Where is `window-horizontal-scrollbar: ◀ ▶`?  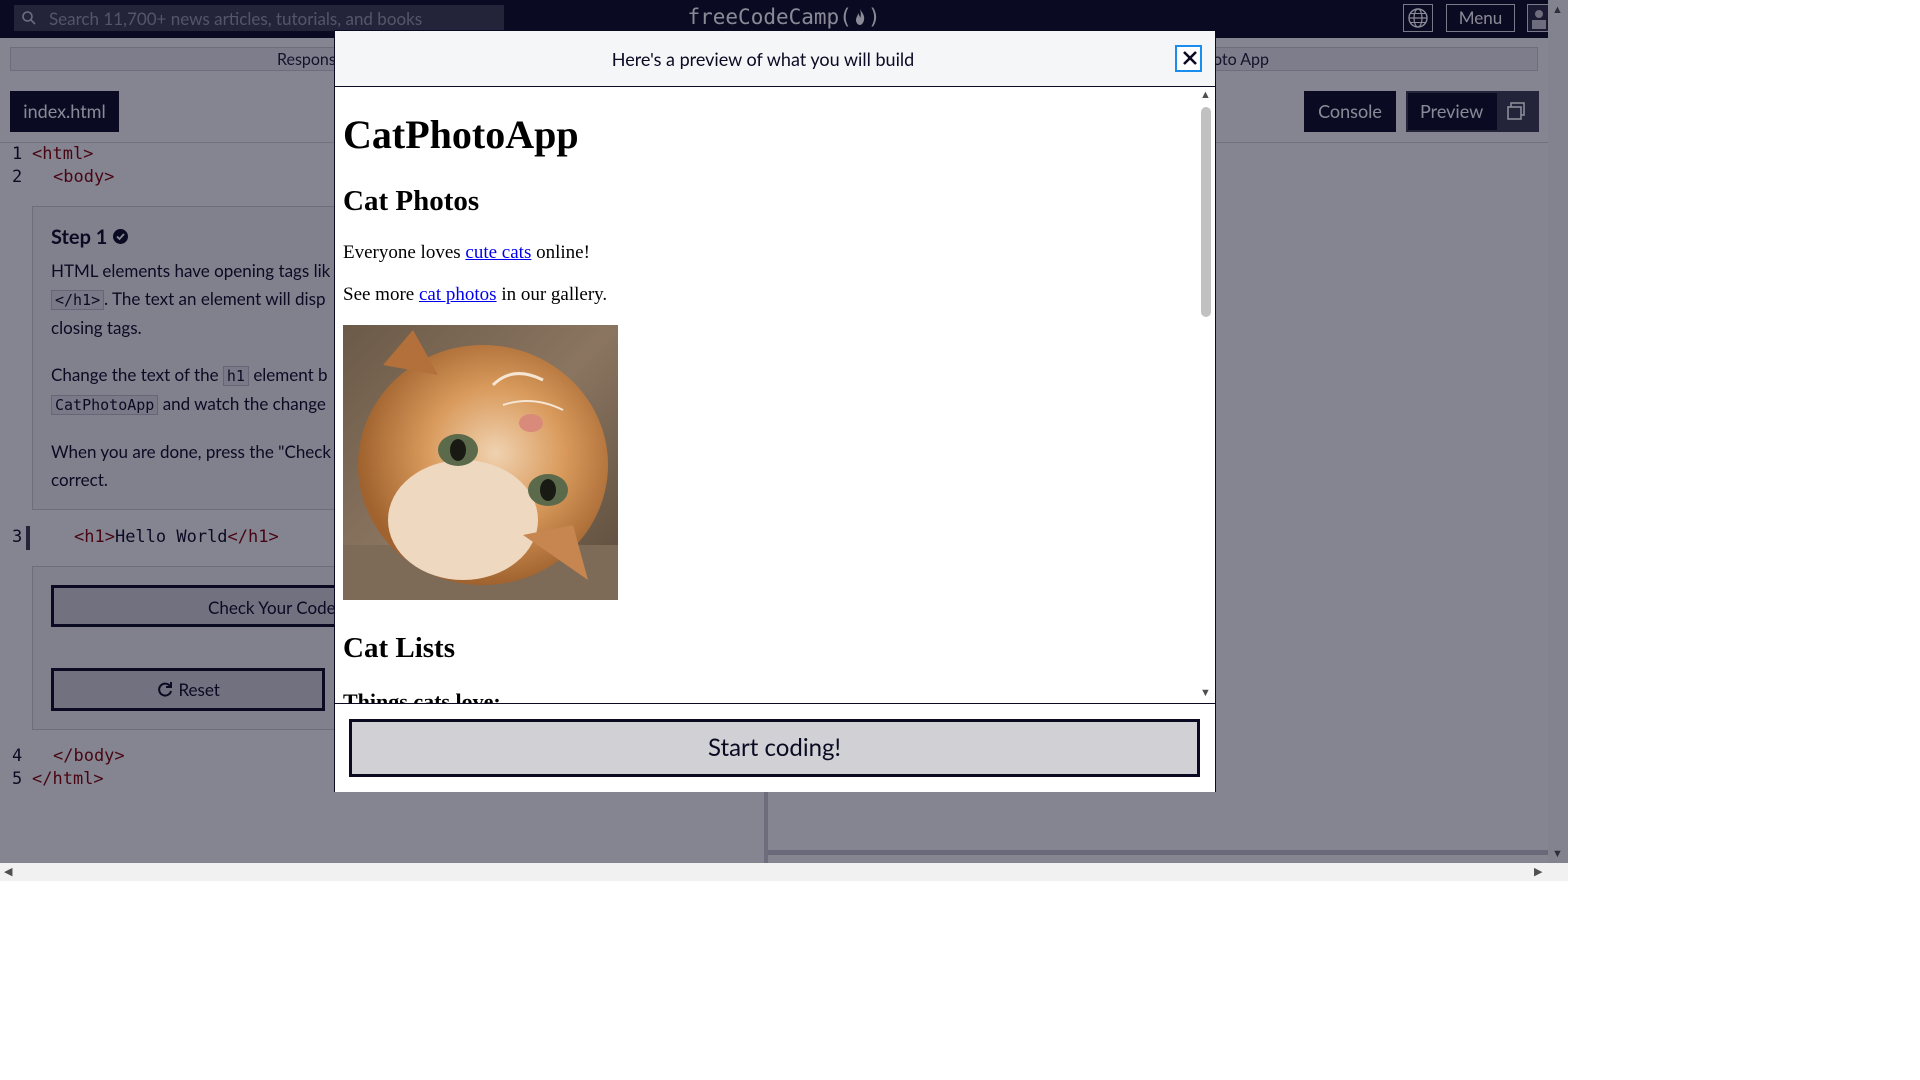
window-horizontal-scrollbar: ◀ ▶ is located at coordinates (784, 872).